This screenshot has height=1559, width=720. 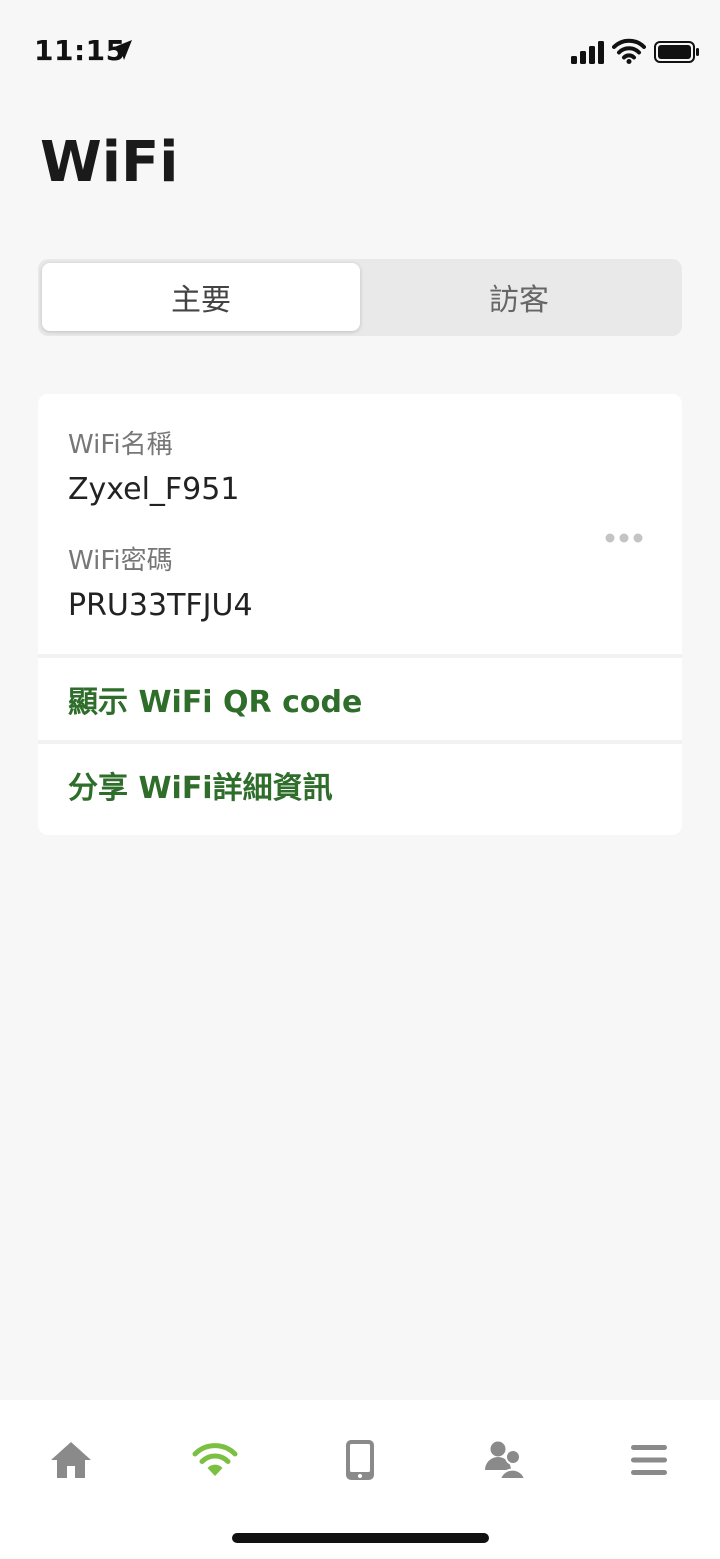 I want to click on wifi-password-label: WiFi密碼, so click(x=120, y=561).